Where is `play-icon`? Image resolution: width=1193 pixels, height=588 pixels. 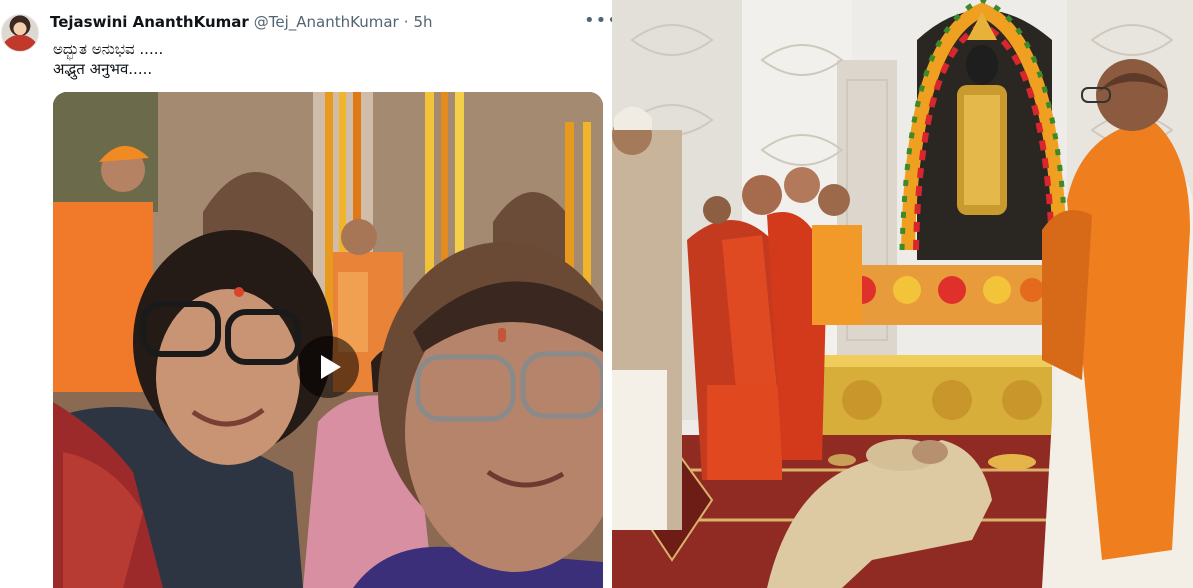 play-icon is located at coordinates (330, 367).